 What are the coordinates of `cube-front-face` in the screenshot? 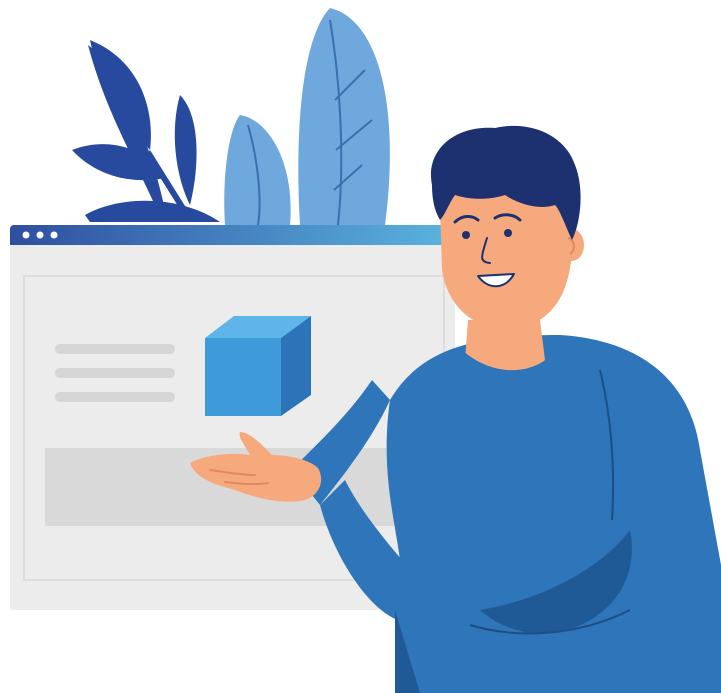 It's located at (243, 377).